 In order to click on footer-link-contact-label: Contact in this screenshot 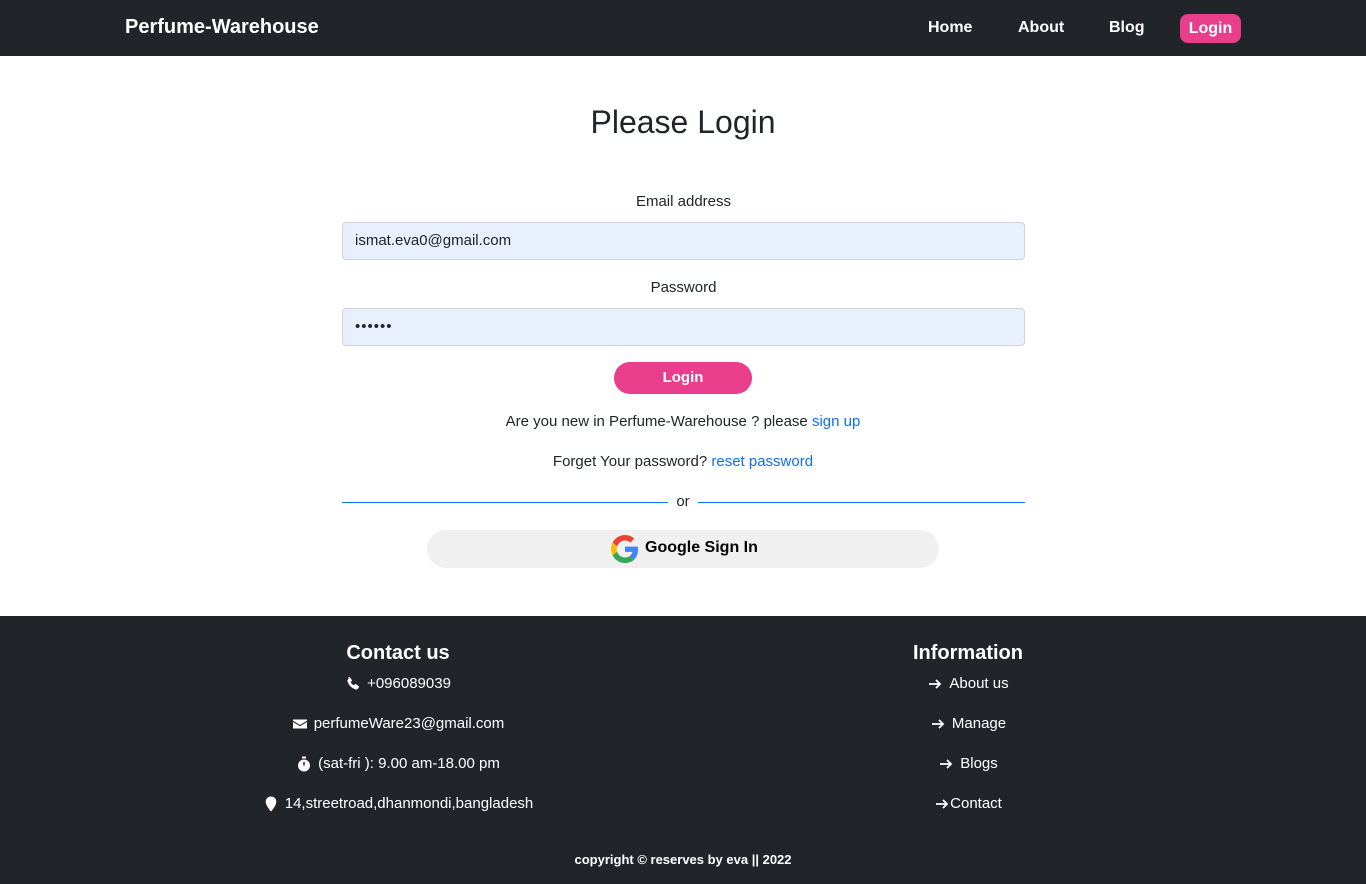, I will do `click(976, 803)`.